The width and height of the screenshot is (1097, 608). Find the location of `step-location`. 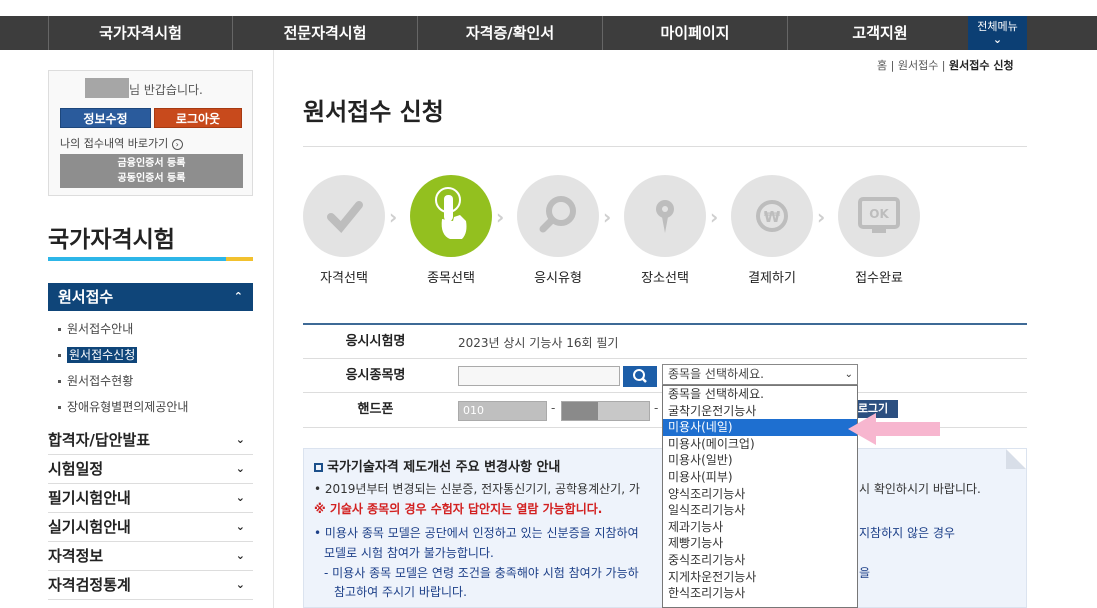

step-location is located at coordinates (665, 216).